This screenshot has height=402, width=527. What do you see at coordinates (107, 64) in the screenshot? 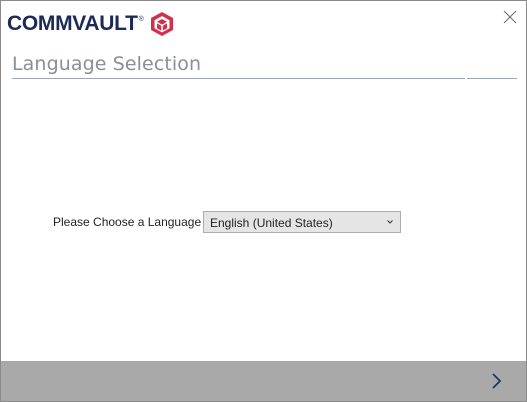
I see `page-title: Language Selection` at bounding box center [107, 64].